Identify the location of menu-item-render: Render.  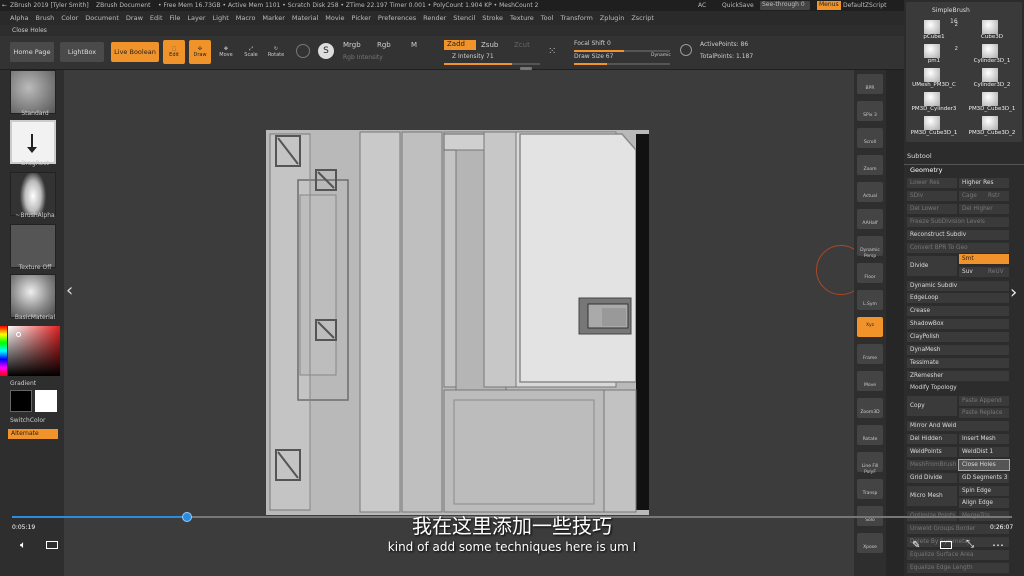
(434, 18).